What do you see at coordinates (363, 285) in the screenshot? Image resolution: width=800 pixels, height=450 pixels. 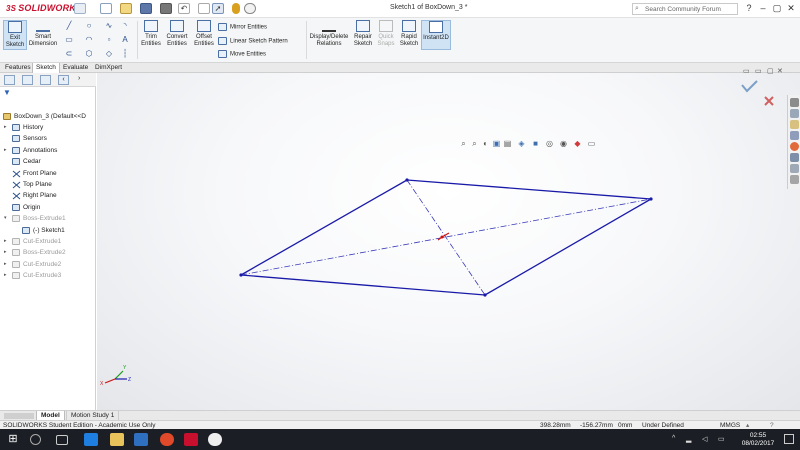 I see `sketch-edge-bottom-left` at bounding box center [363, 285].